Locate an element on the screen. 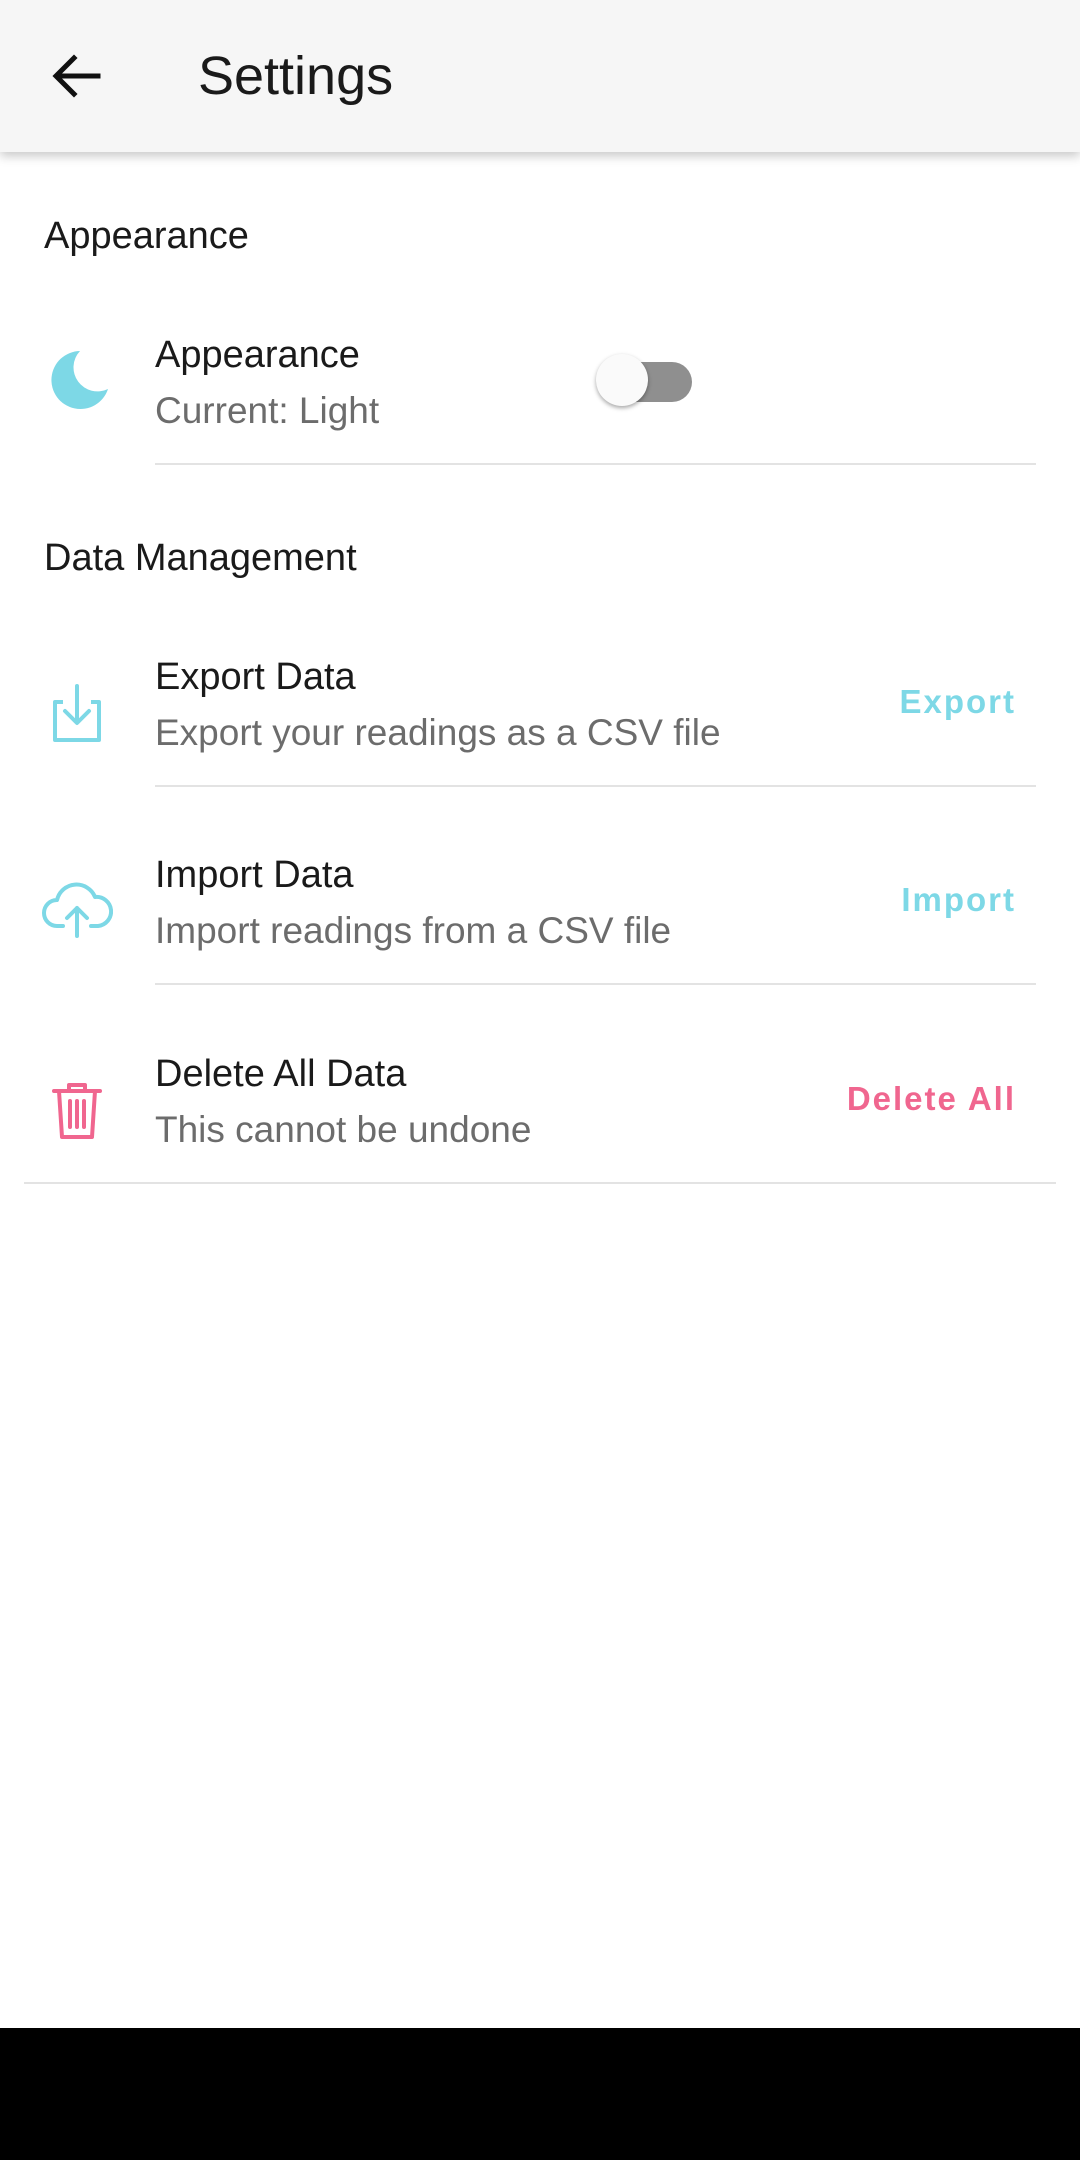  import-button: Import is located at coordinates (958, 900).